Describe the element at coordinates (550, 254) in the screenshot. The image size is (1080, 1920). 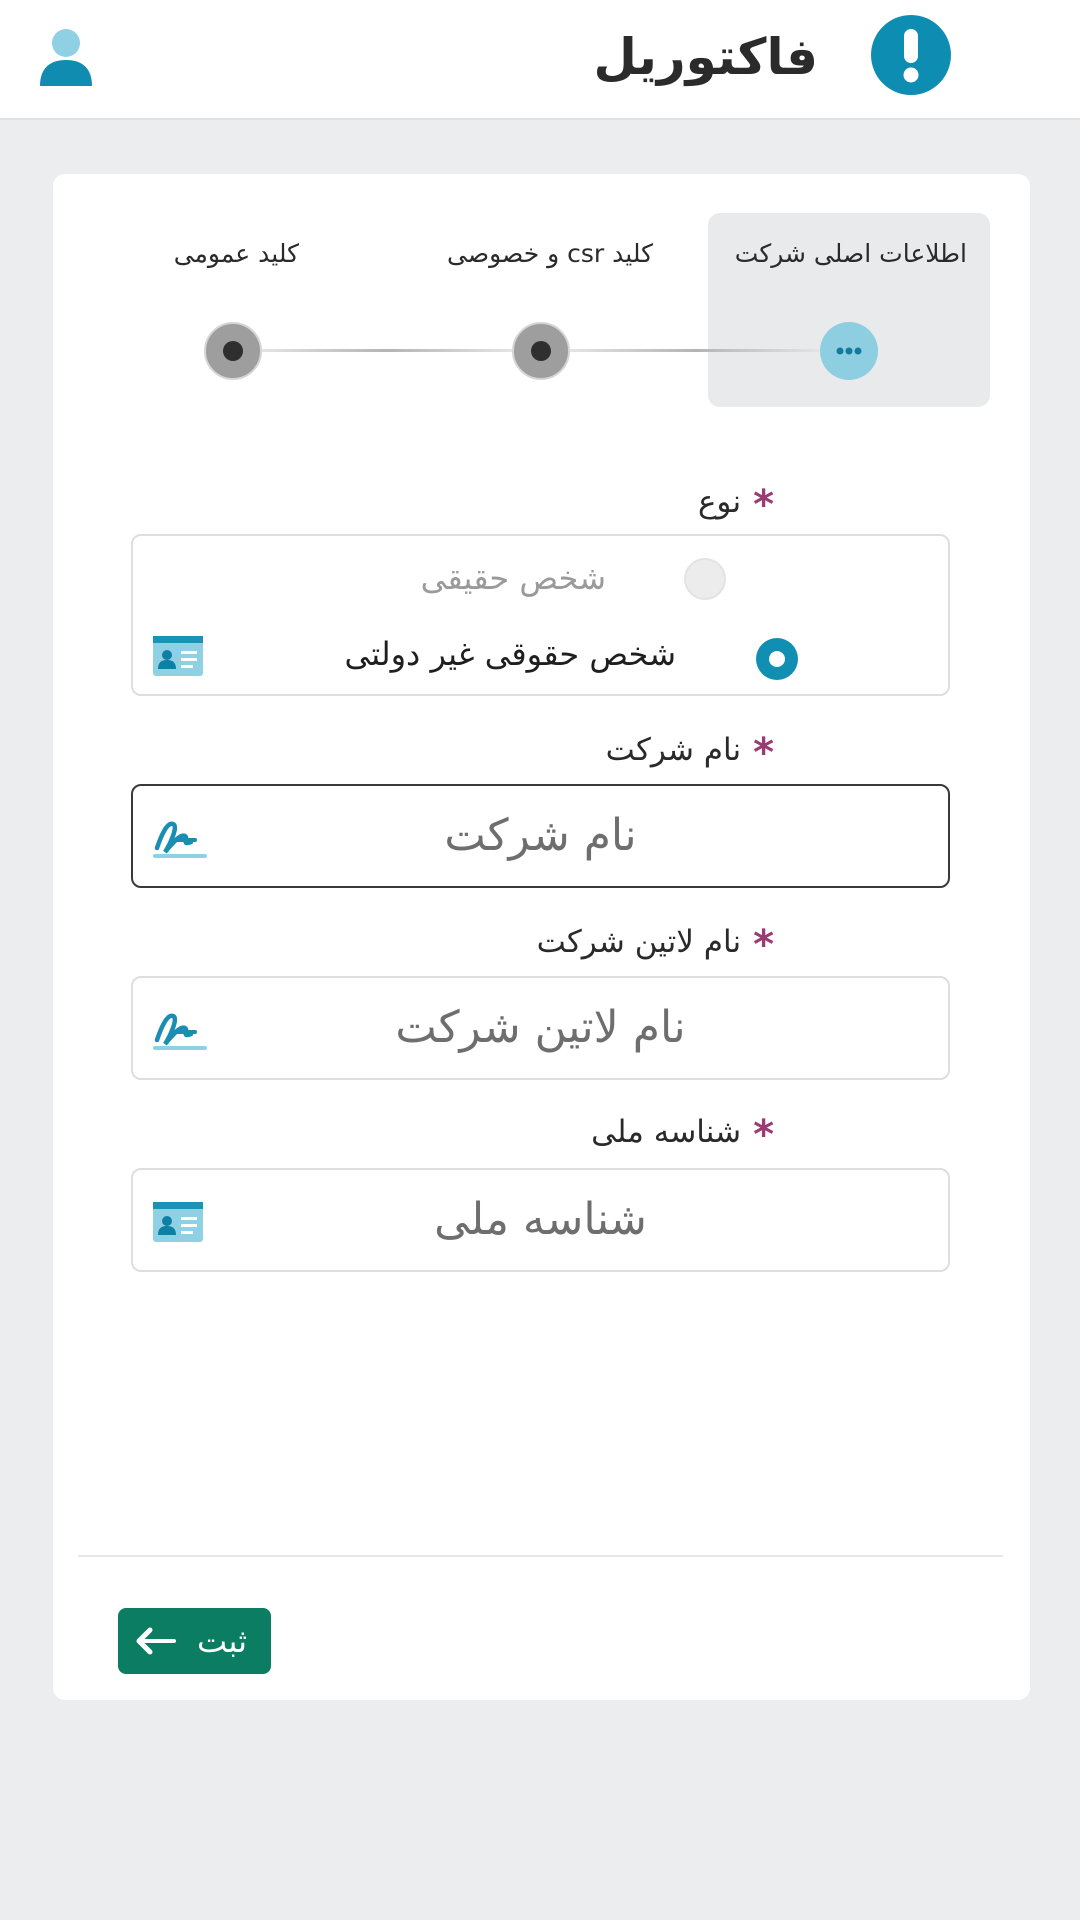
I see `step-label-csr-private-key: کلید csr و خصوصی` at that location.